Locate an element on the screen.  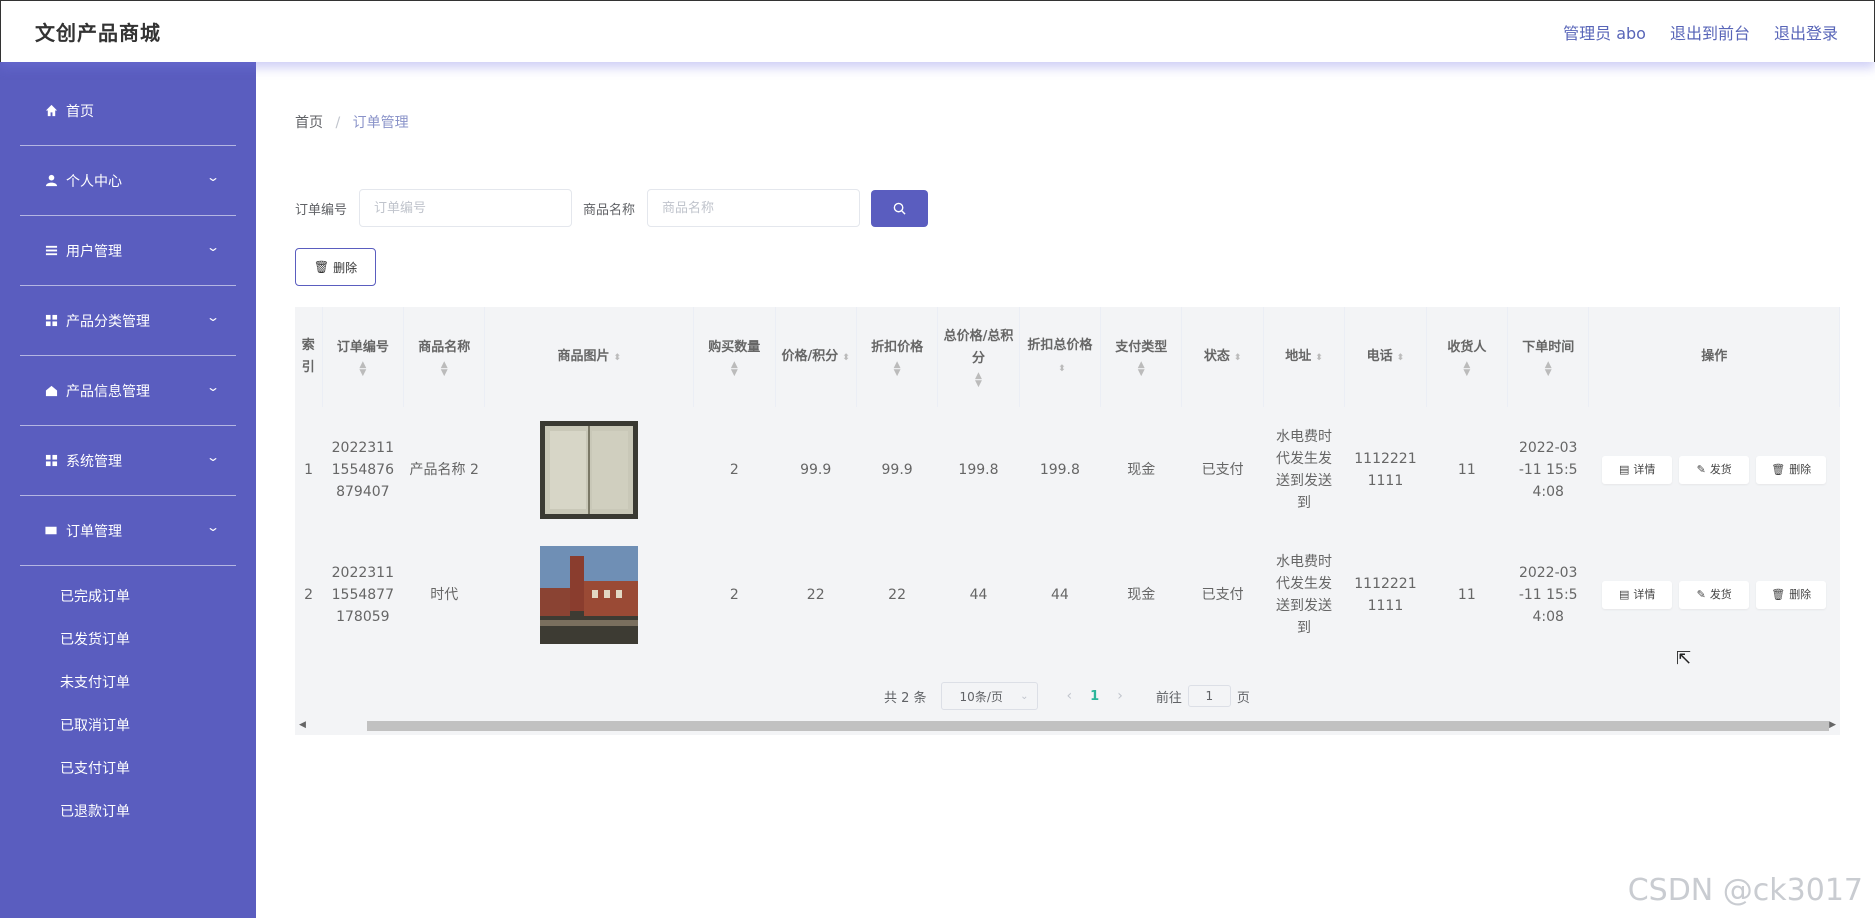
document-icon: ▤ is located at coordinates (1624, 469).